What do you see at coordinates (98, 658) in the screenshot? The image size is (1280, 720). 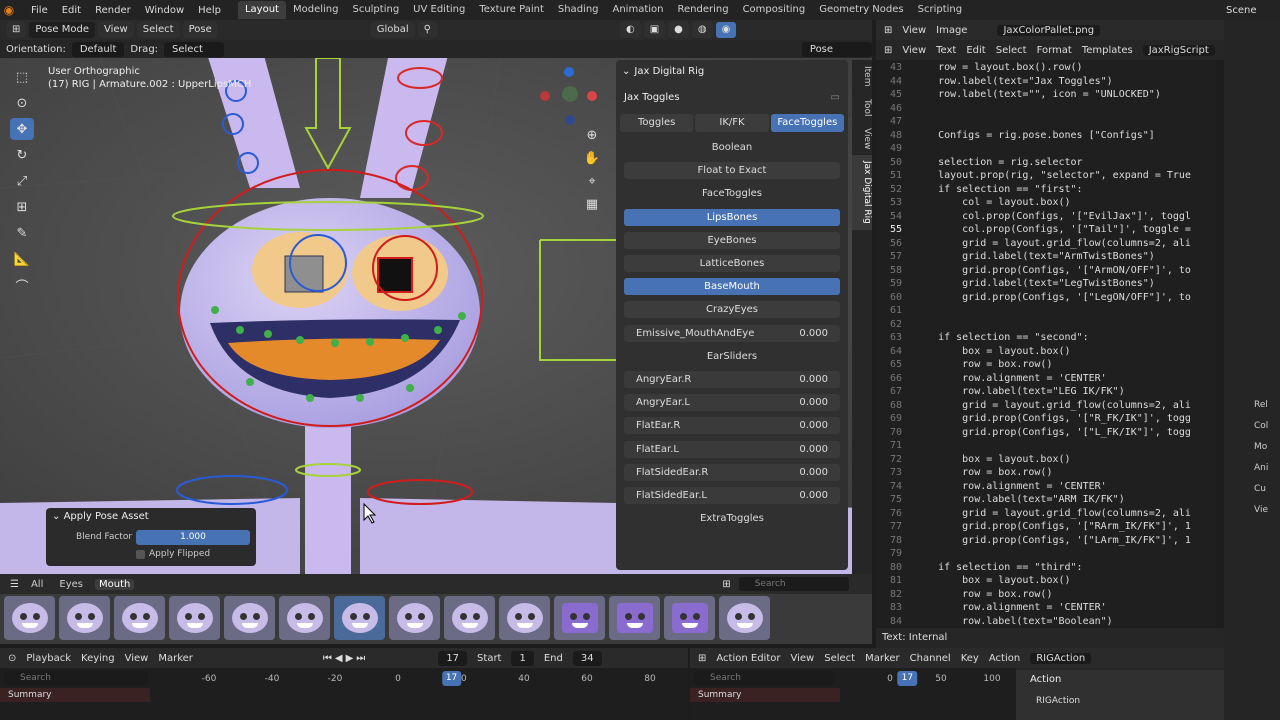 I see `keying-menu: Keying` at bounding box center [98, 658].